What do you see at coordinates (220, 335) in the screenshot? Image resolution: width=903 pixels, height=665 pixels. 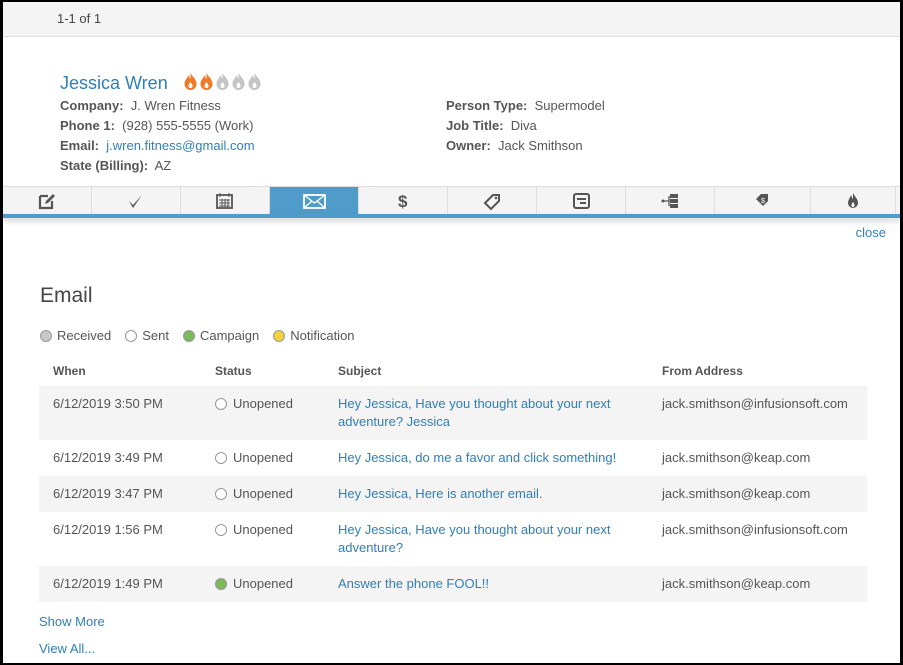 I see `legend-item: Campaign` at bounding box center [220, 335].